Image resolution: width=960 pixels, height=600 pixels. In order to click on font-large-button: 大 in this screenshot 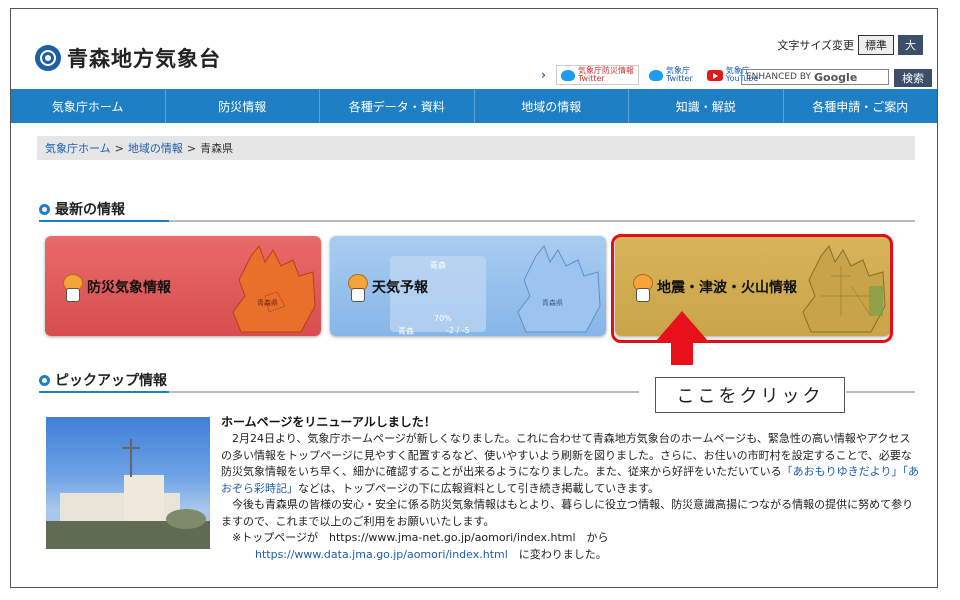, I will do `click(910, 45)`.